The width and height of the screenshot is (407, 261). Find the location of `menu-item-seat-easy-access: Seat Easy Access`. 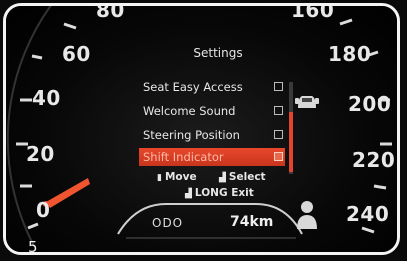

menu-item-seat-easy-access: Seat Easy Access is located at coordinates (212, 87).